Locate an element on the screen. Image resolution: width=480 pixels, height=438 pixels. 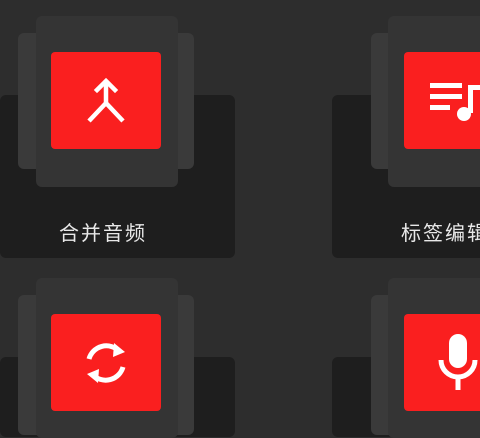
merge-icon is located at coordinates (106, 100).